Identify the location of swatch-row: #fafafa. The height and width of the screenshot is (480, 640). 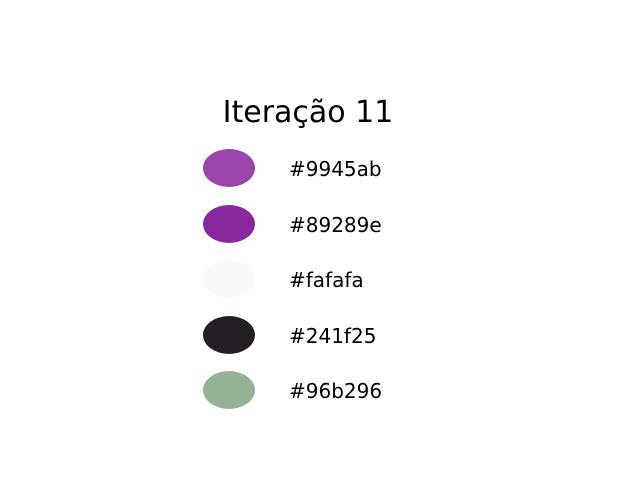
(323, 288).